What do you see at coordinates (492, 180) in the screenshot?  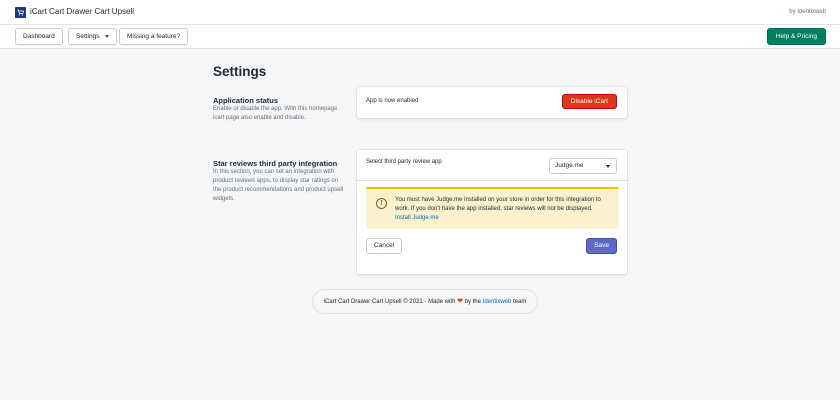 I see `card-divider` at bounding box center [492, 180].